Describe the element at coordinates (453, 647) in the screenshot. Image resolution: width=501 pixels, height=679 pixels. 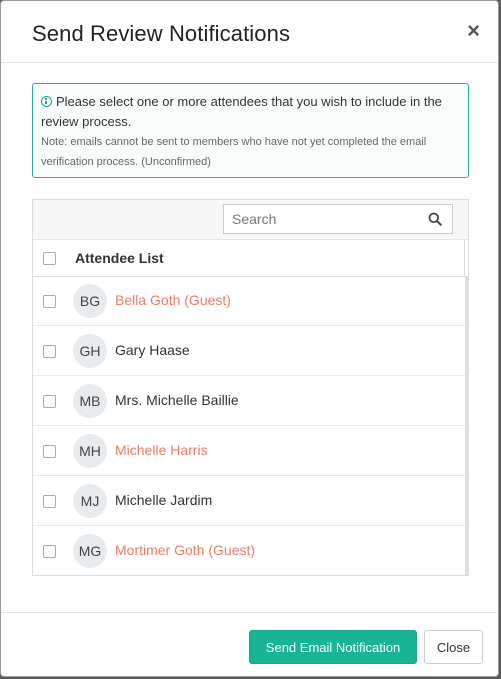
I see `close-button: Close` at that location.